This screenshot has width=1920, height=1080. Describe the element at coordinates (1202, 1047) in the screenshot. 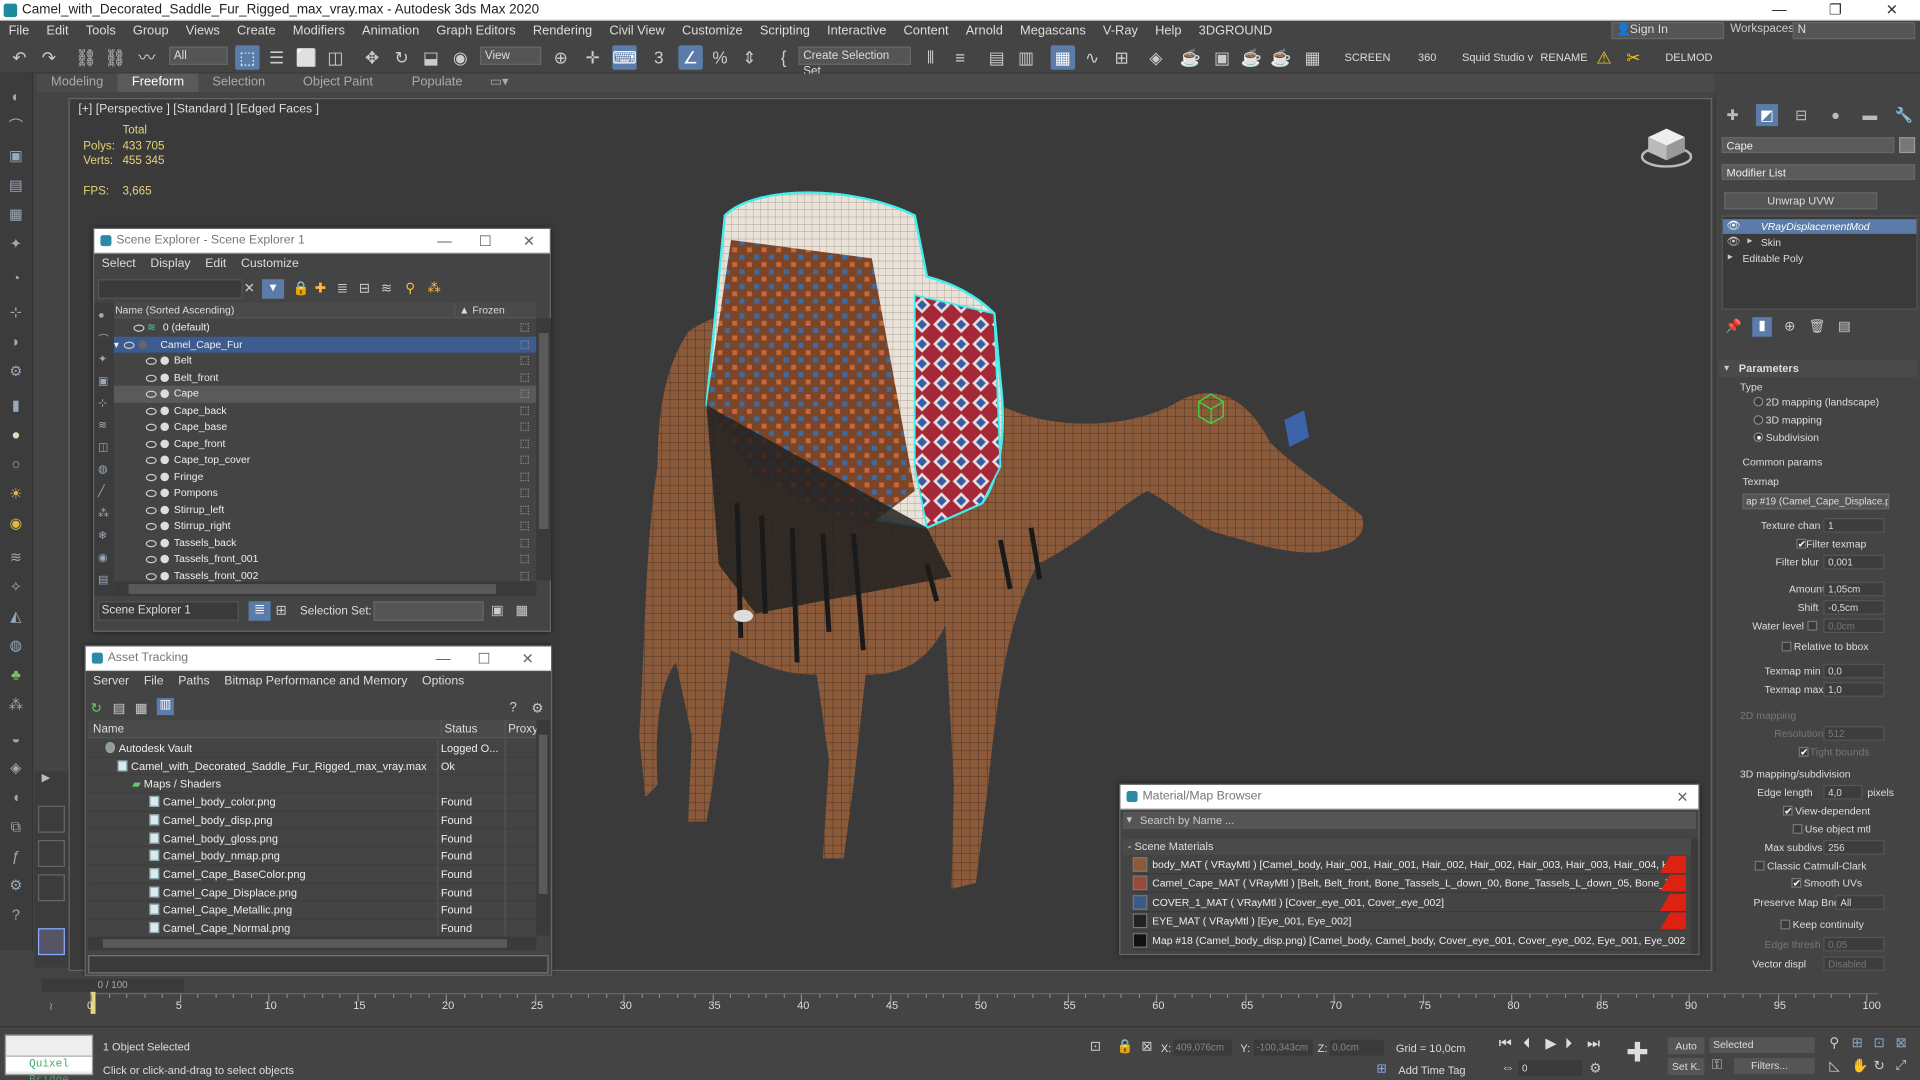

I see `x-coordinate: 409,076cm` at that location.